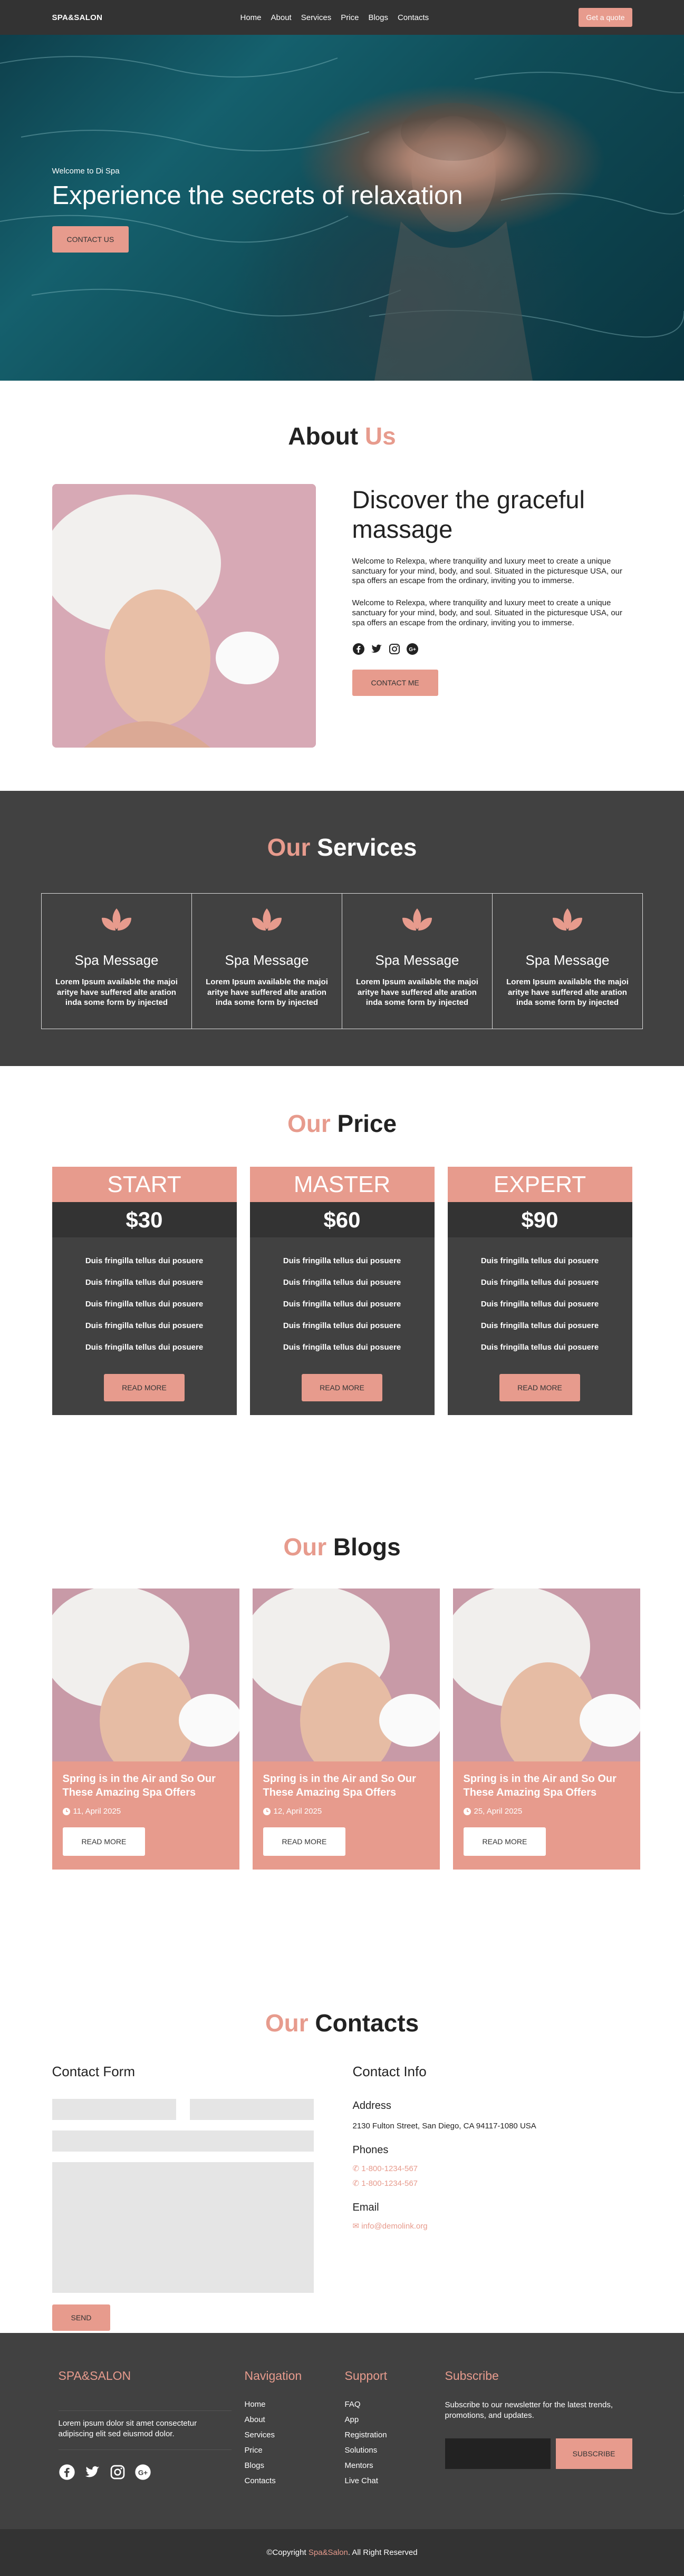 The image size is (684, 2576). What do you see at coordinates (289, 847) in the screenshot?
I see `services-title-a: Our` at bounding box center [289, 847].